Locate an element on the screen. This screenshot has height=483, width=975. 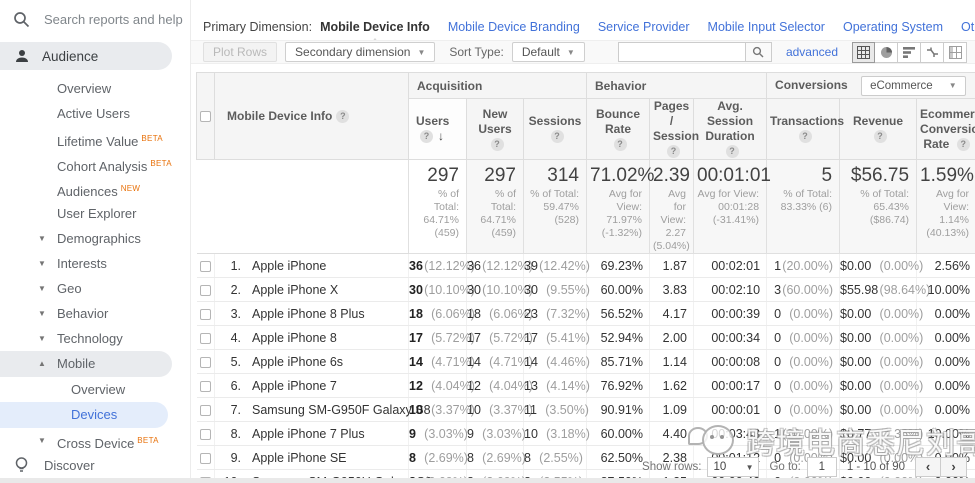
sidebar-item-cross-device: ▼ Cross Device BETA is located at coordinates (95, 440).